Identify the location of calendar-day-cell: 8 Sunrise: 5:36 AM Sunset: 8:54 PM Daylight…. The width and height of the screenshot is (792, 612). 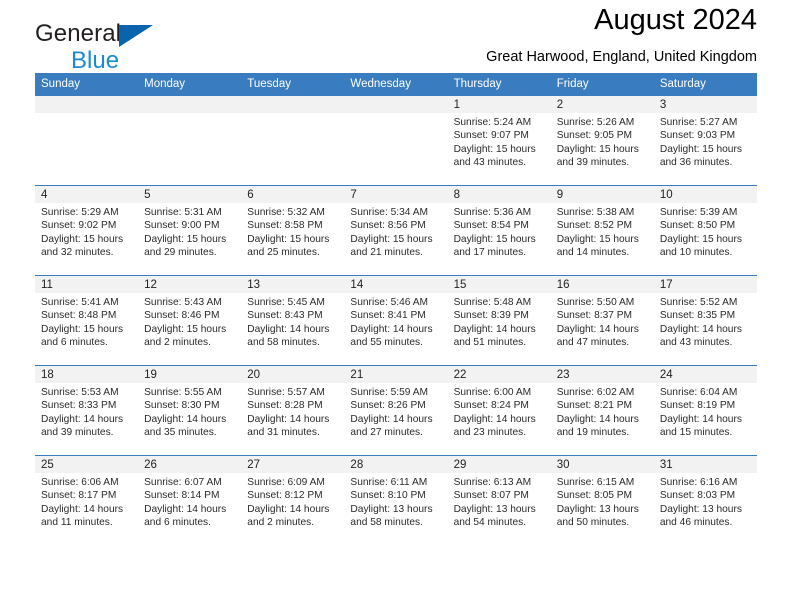
(499, 230).